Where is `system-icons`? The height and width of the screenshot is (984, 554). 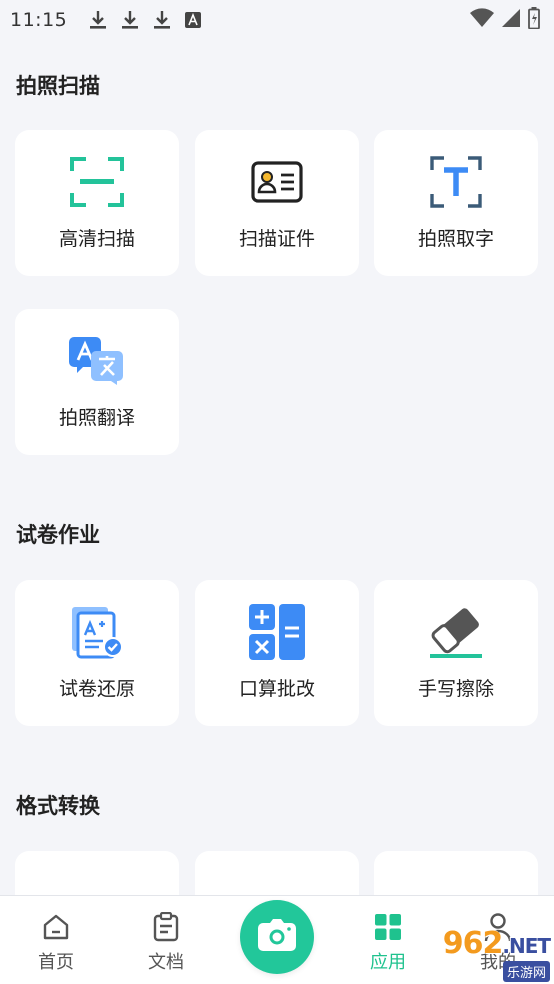
system-icons is located at coordinates (505, 20).